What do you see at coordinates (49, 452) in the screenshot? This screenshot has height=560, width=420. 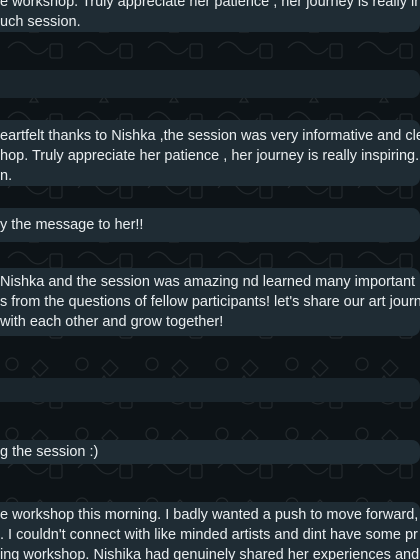 I see `message-text-line: g the session :)` at bounding box center [49, 452].